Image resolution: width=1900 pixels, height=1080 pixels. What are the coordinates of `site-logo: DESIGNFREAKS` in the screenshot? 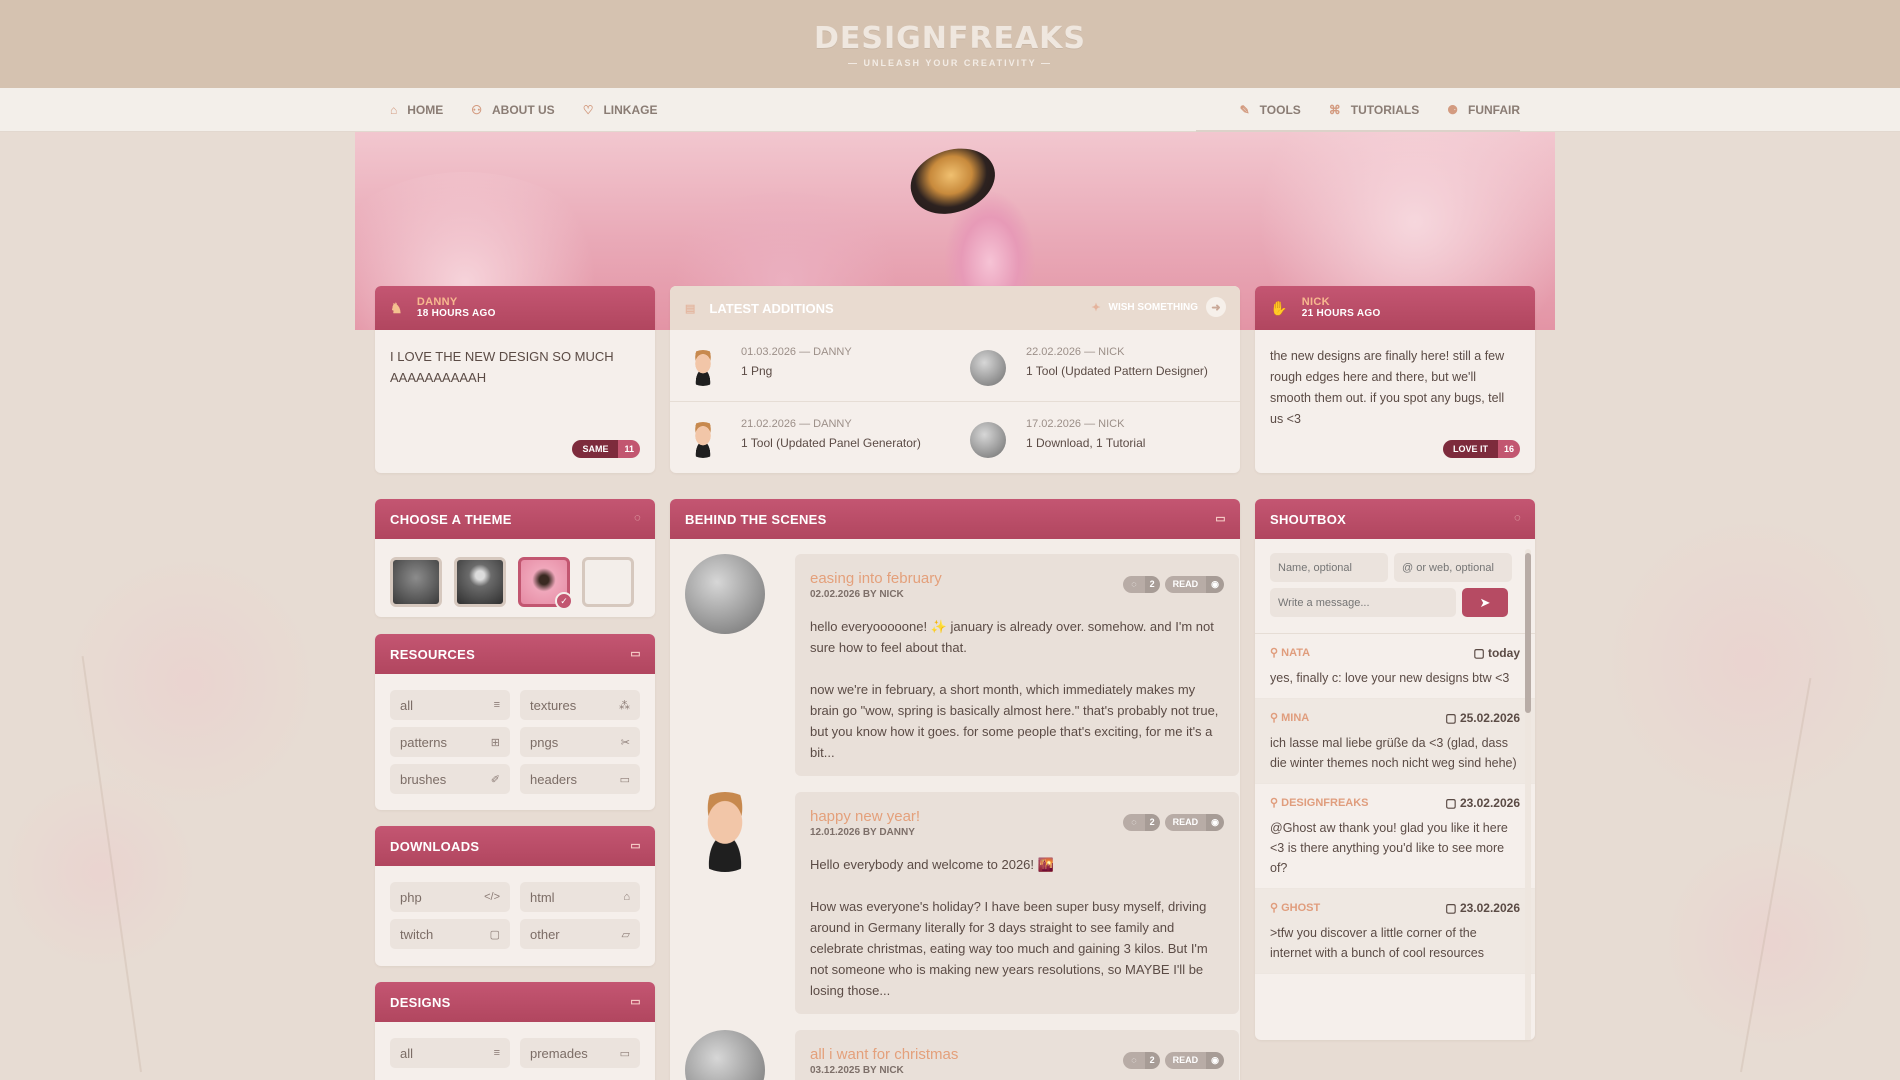 It's located at (950, 38).